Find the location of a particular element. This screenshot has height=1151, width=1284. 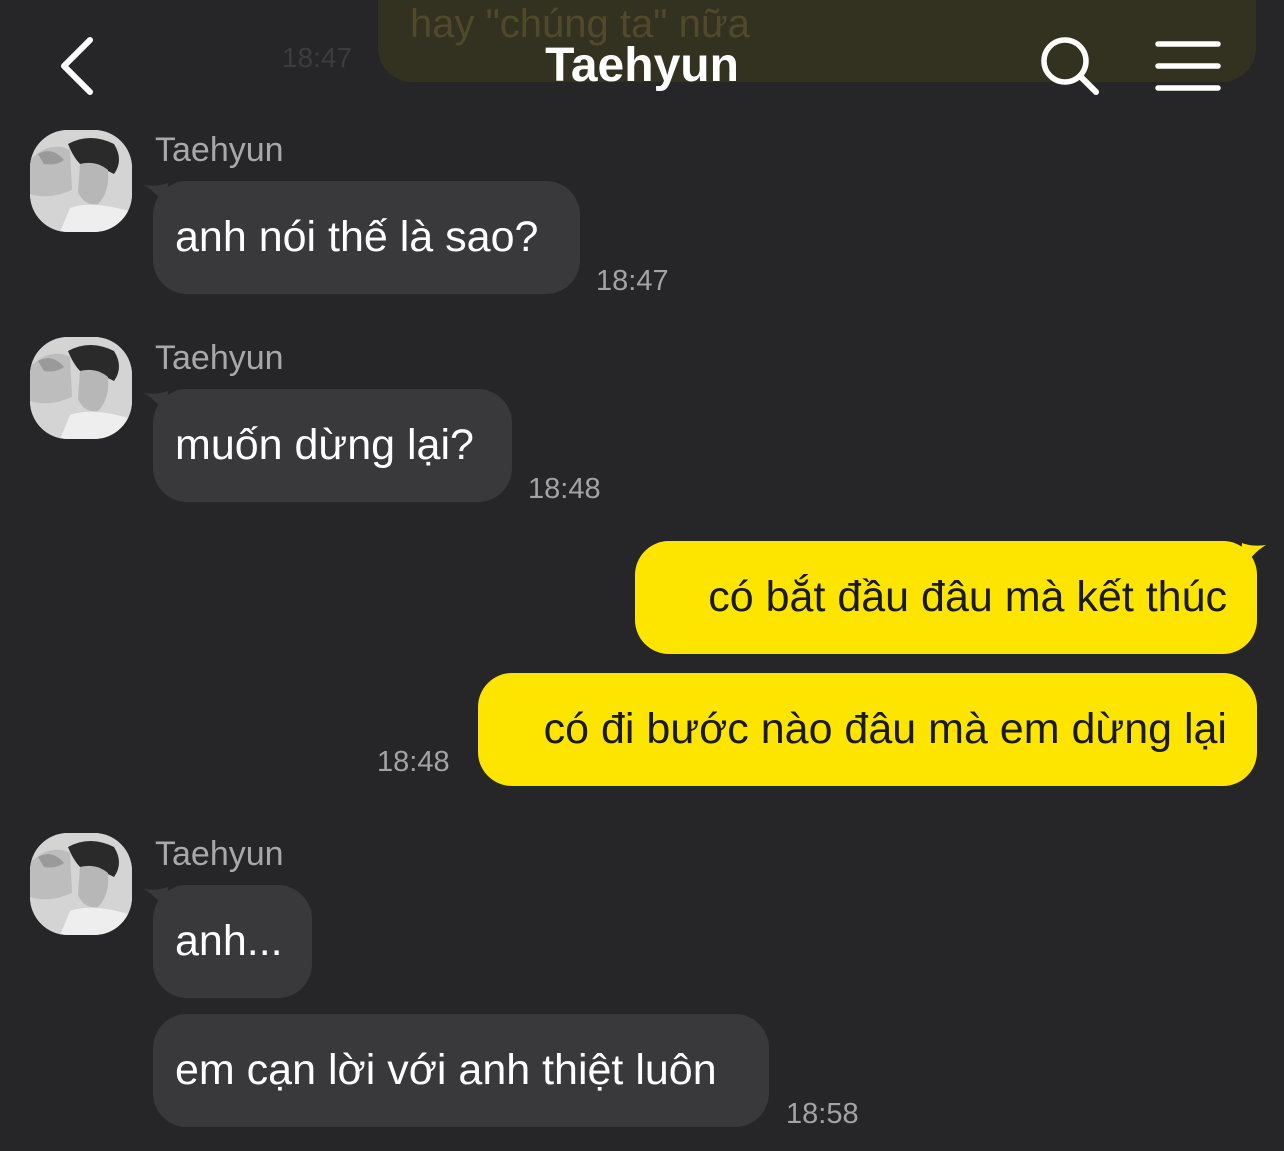

message-bubble: có bắt đầu đâu mà kết thúc is located at coordinates (946, 597).